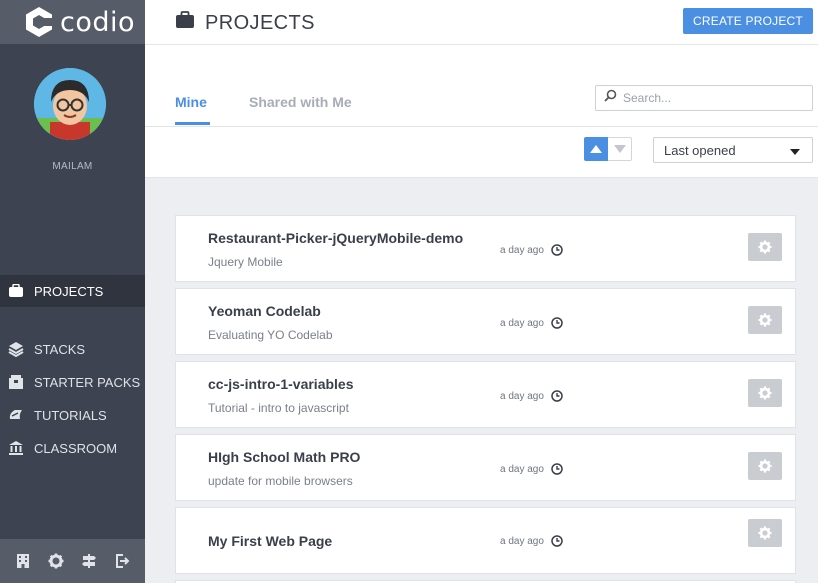 The image size is (818, 583). What do you see at coordinates (610, 98) in the screenshot?
I see `search-icon` at bounding box center [610, 98].